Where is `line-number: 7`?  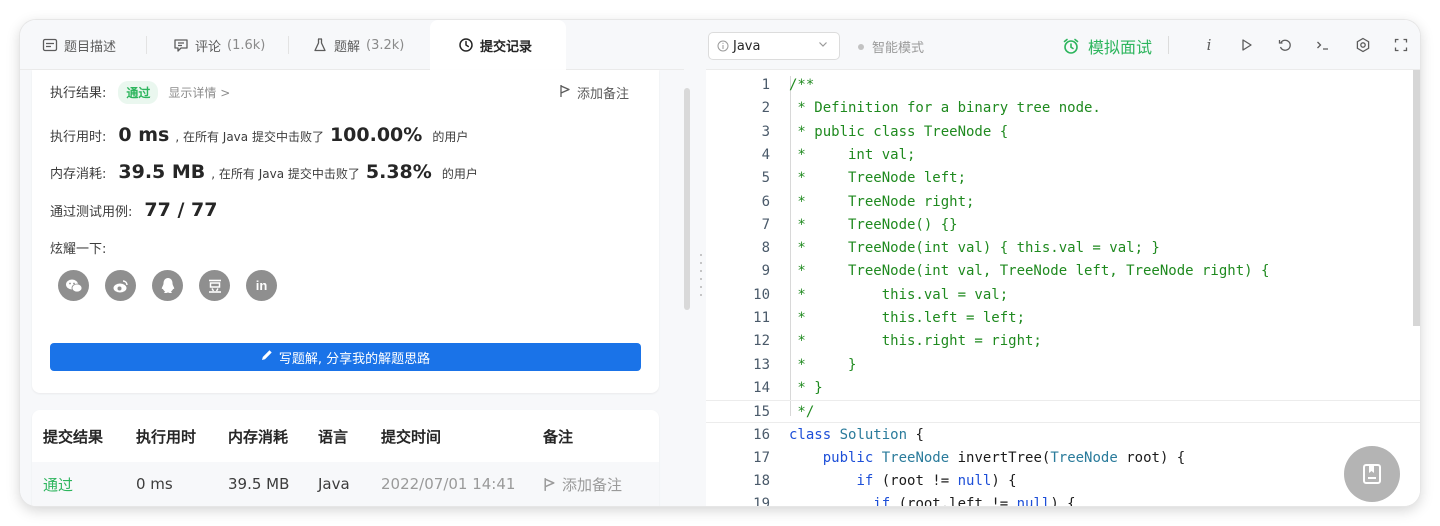 line-number: 7 is located at coordinates (765, 224).